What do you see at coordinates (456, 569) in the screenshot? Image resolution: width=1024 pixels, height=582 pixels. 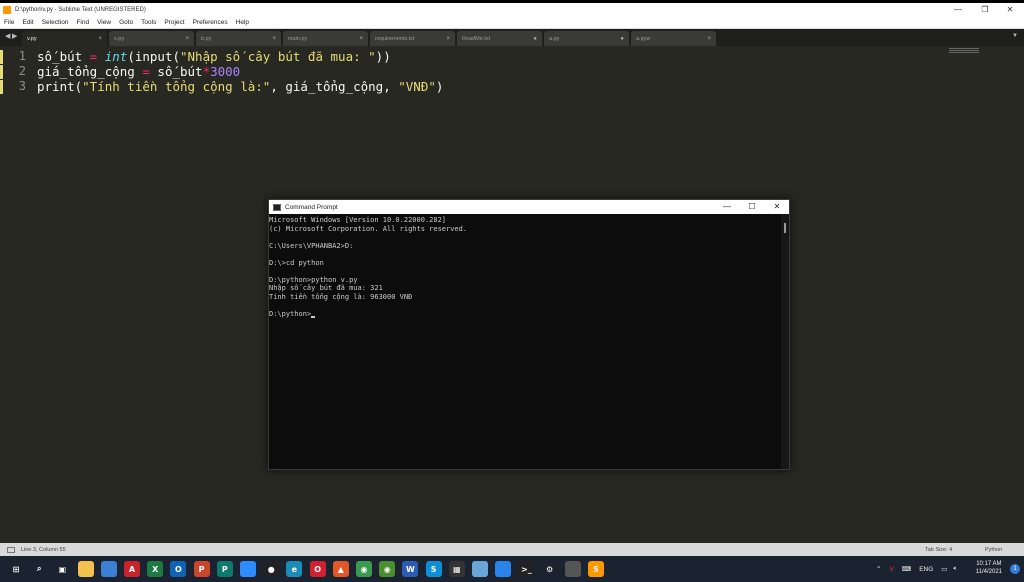 I see `calculator-icon: ▦` at bounding box center [456, 569].